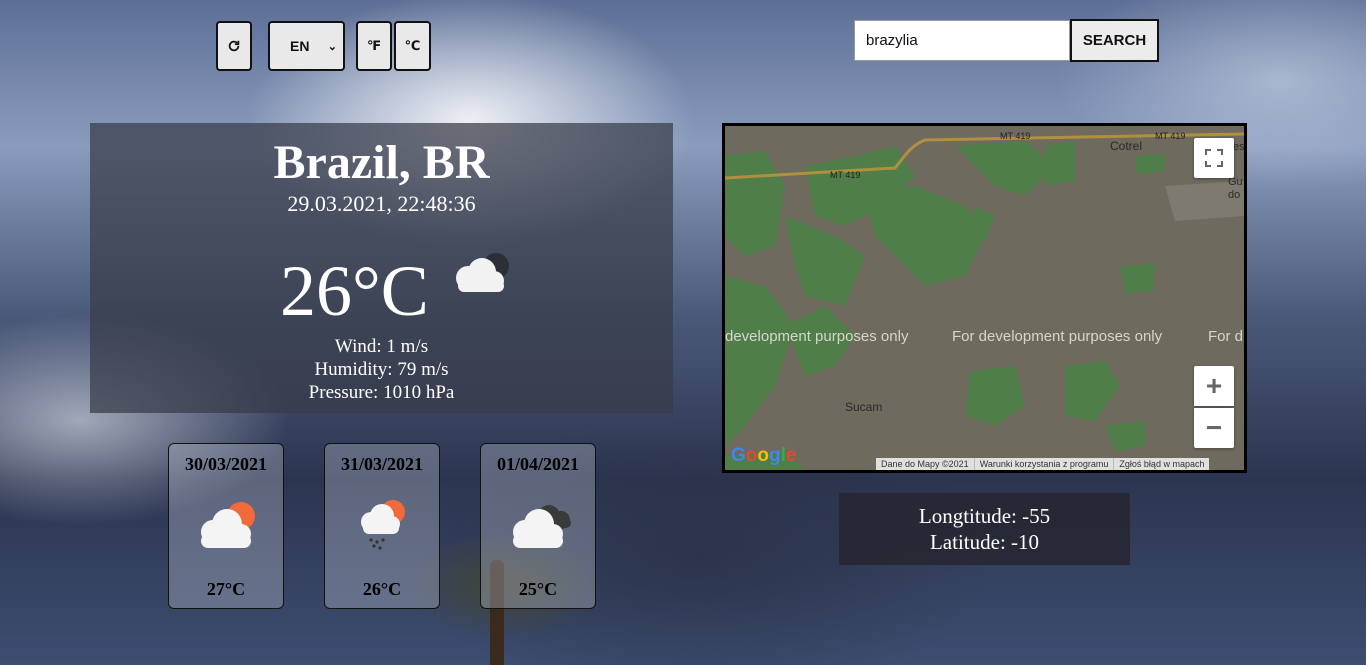  I want to click on chevron-down-icon: ⌄, so click(332, 46).